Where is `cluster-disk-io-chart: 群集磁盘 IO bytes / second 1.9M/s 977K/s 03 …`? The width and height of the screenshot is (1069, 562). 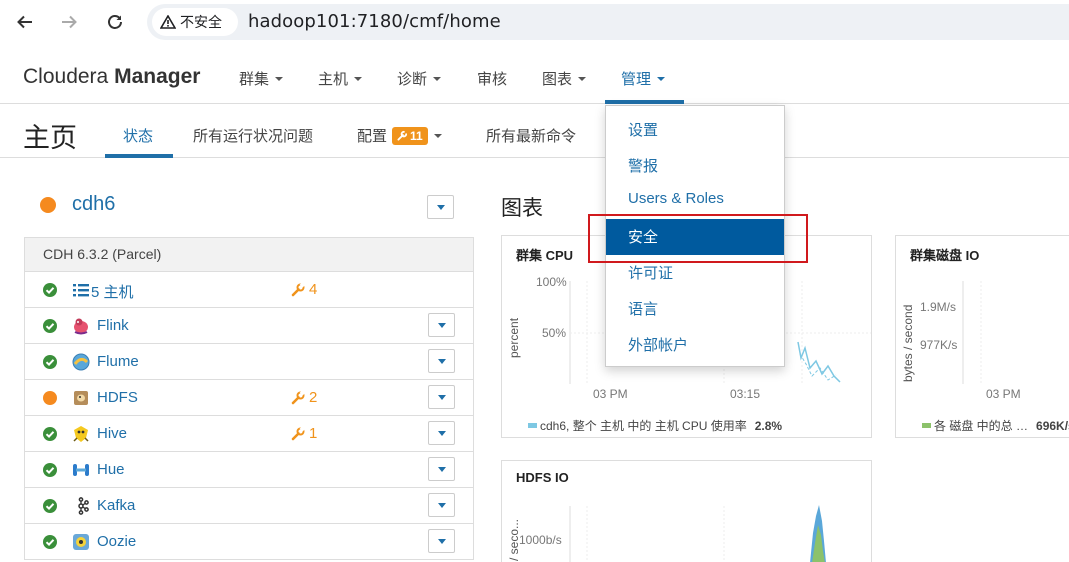 cluster-disk-io-chart: 群集磁盘 IO bytes / second 1.9M/s 977K/s 03 … is located at coordinates (982, 336).